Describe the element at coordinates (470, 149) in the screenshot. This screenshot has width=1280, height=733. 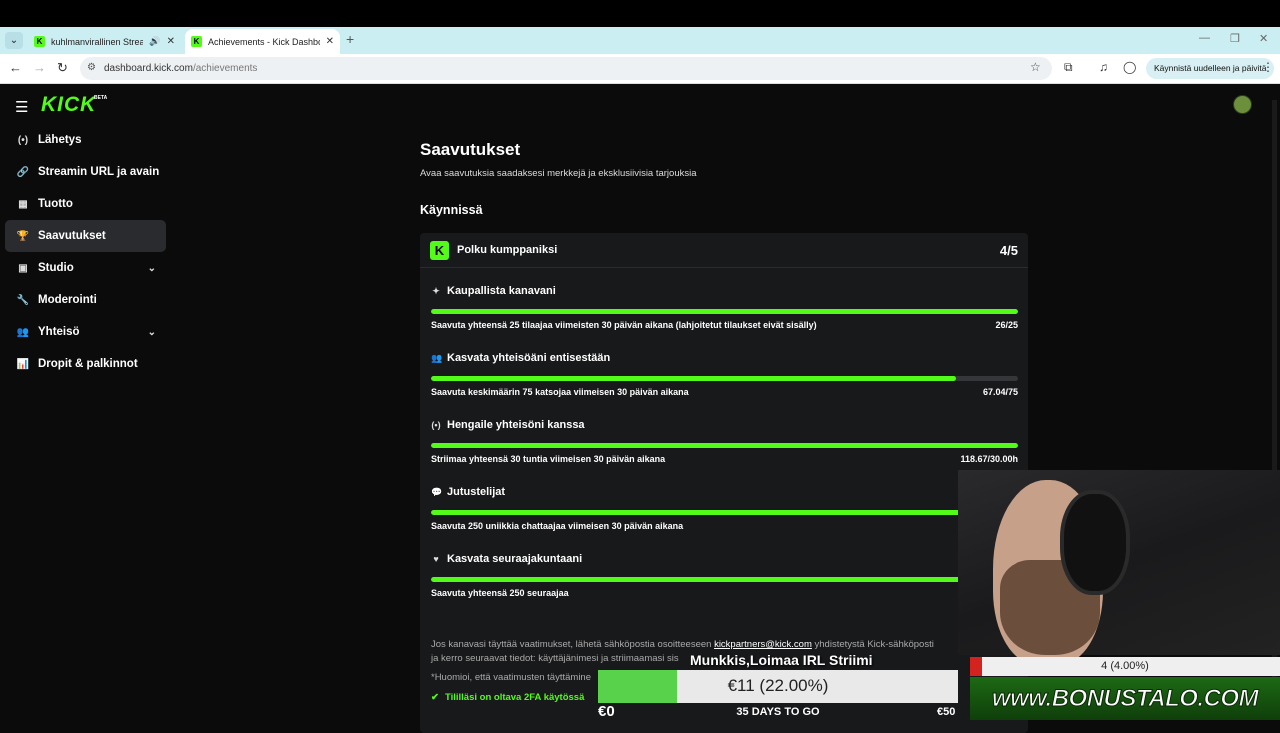
I see `page-title: Saavutukset` at that location.